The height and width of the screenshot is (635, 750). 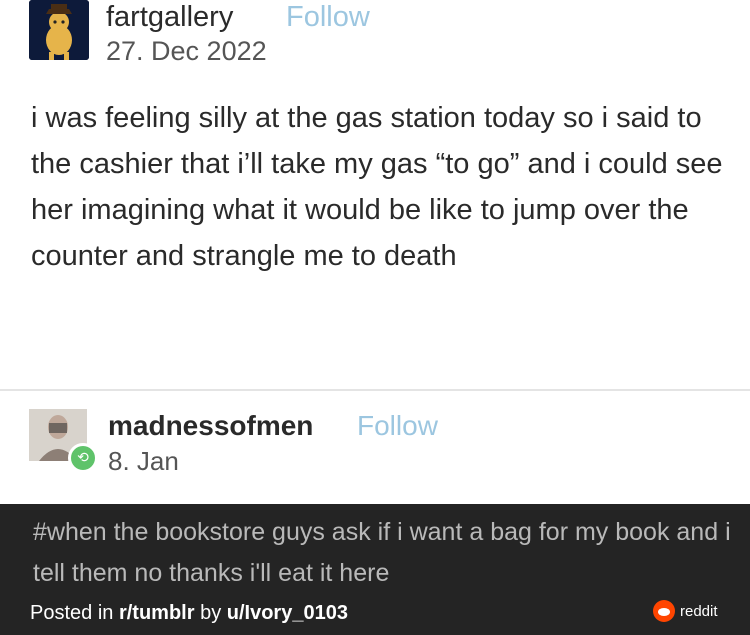 What do you see at coordinates (210, 613) in the screenshot?
I see `by-prefix: by` at bounding box center [210, 613].